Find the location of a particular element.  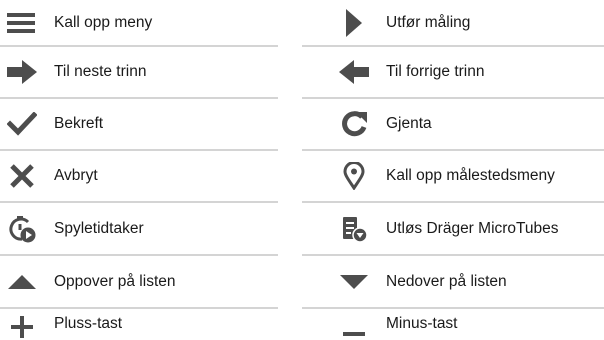

legend-label: Utløs Dräger MicroTubes is located at coordinates (472, 228).